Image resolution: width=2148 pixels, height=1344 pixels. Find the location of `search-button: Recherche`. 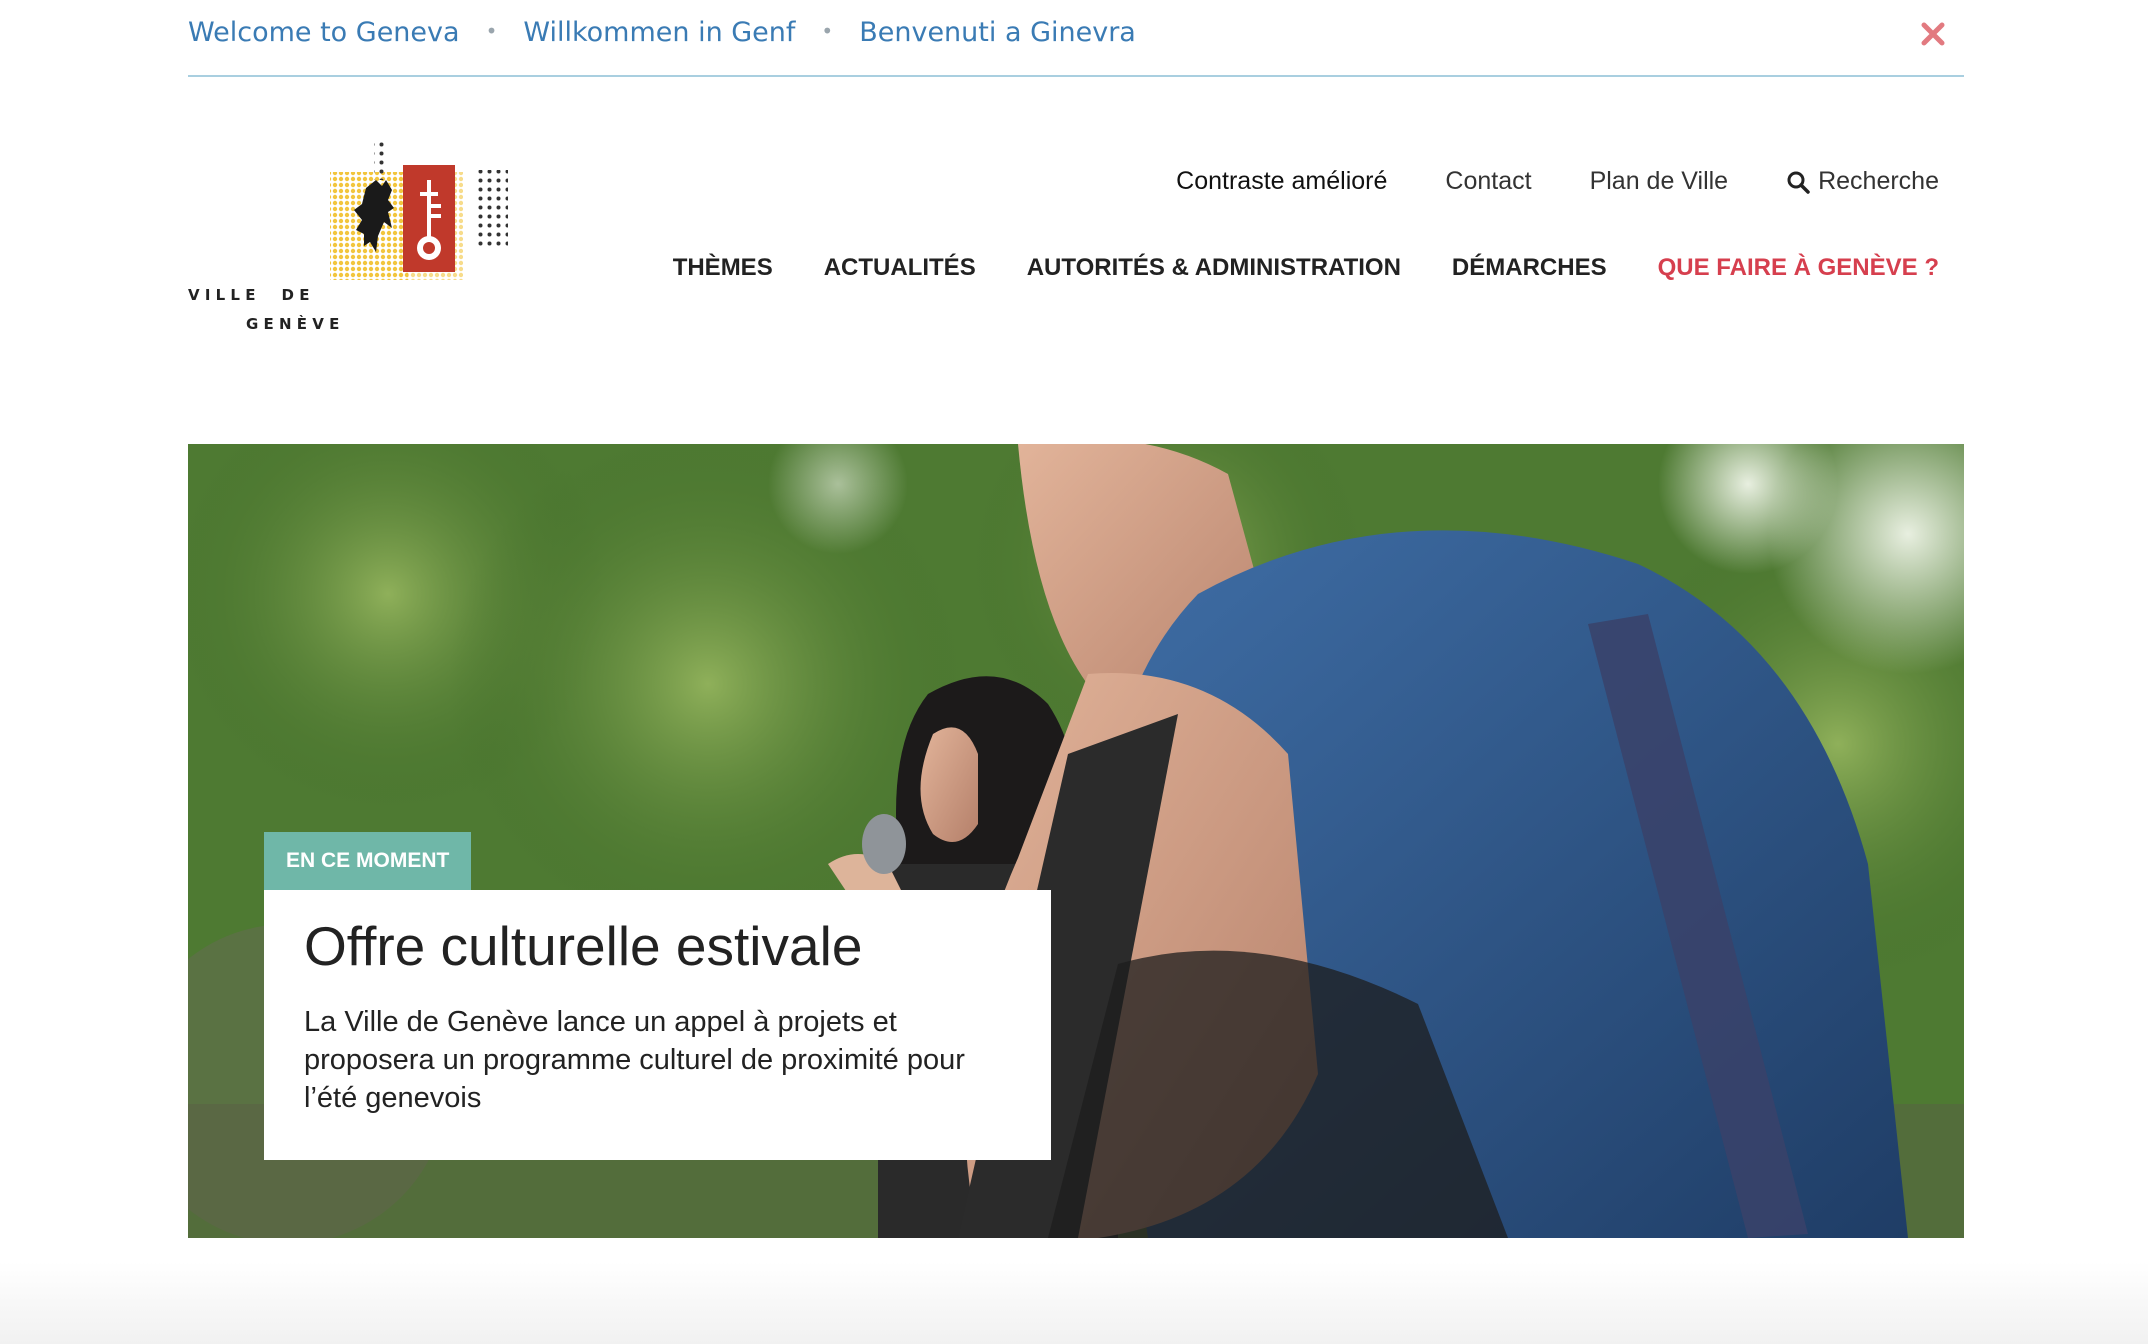

search-button: Recherche is located at coordinates (1862, 181).